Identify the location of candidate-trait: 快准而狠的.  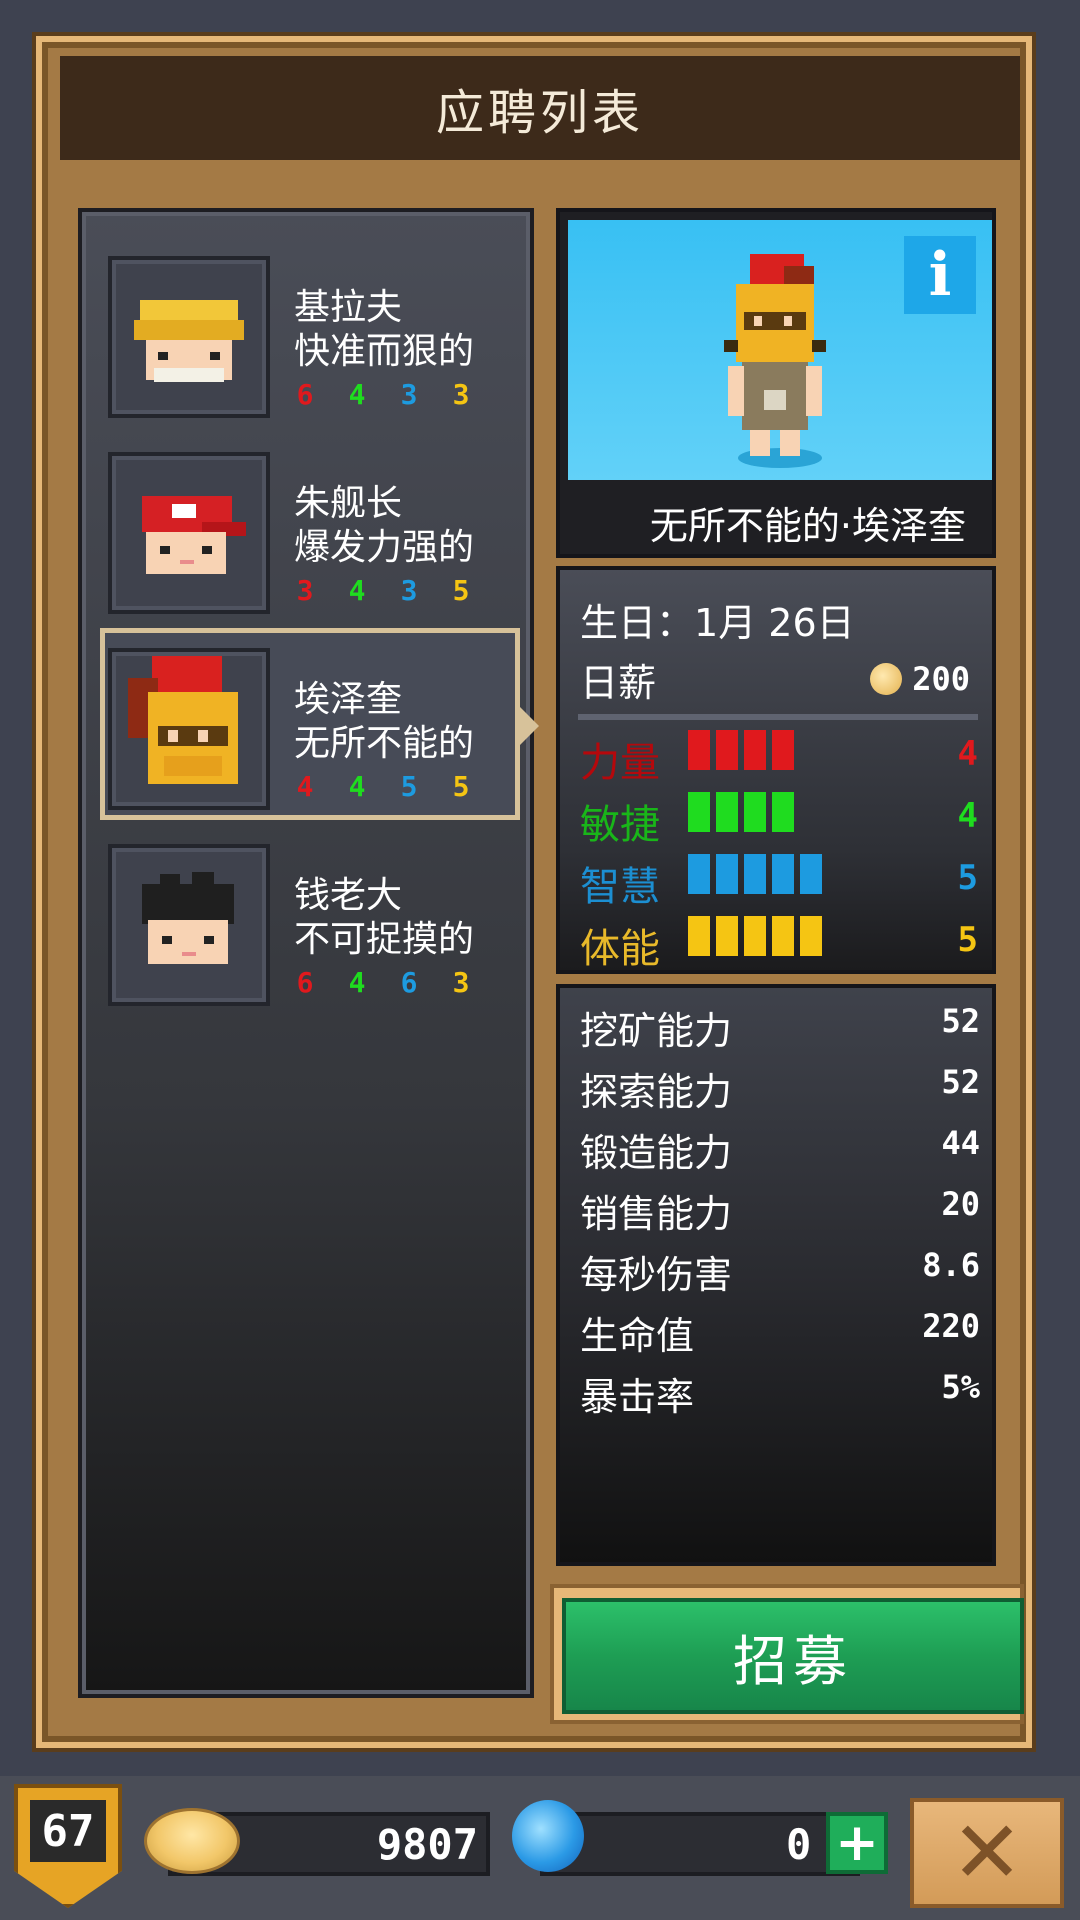
(384, 351).